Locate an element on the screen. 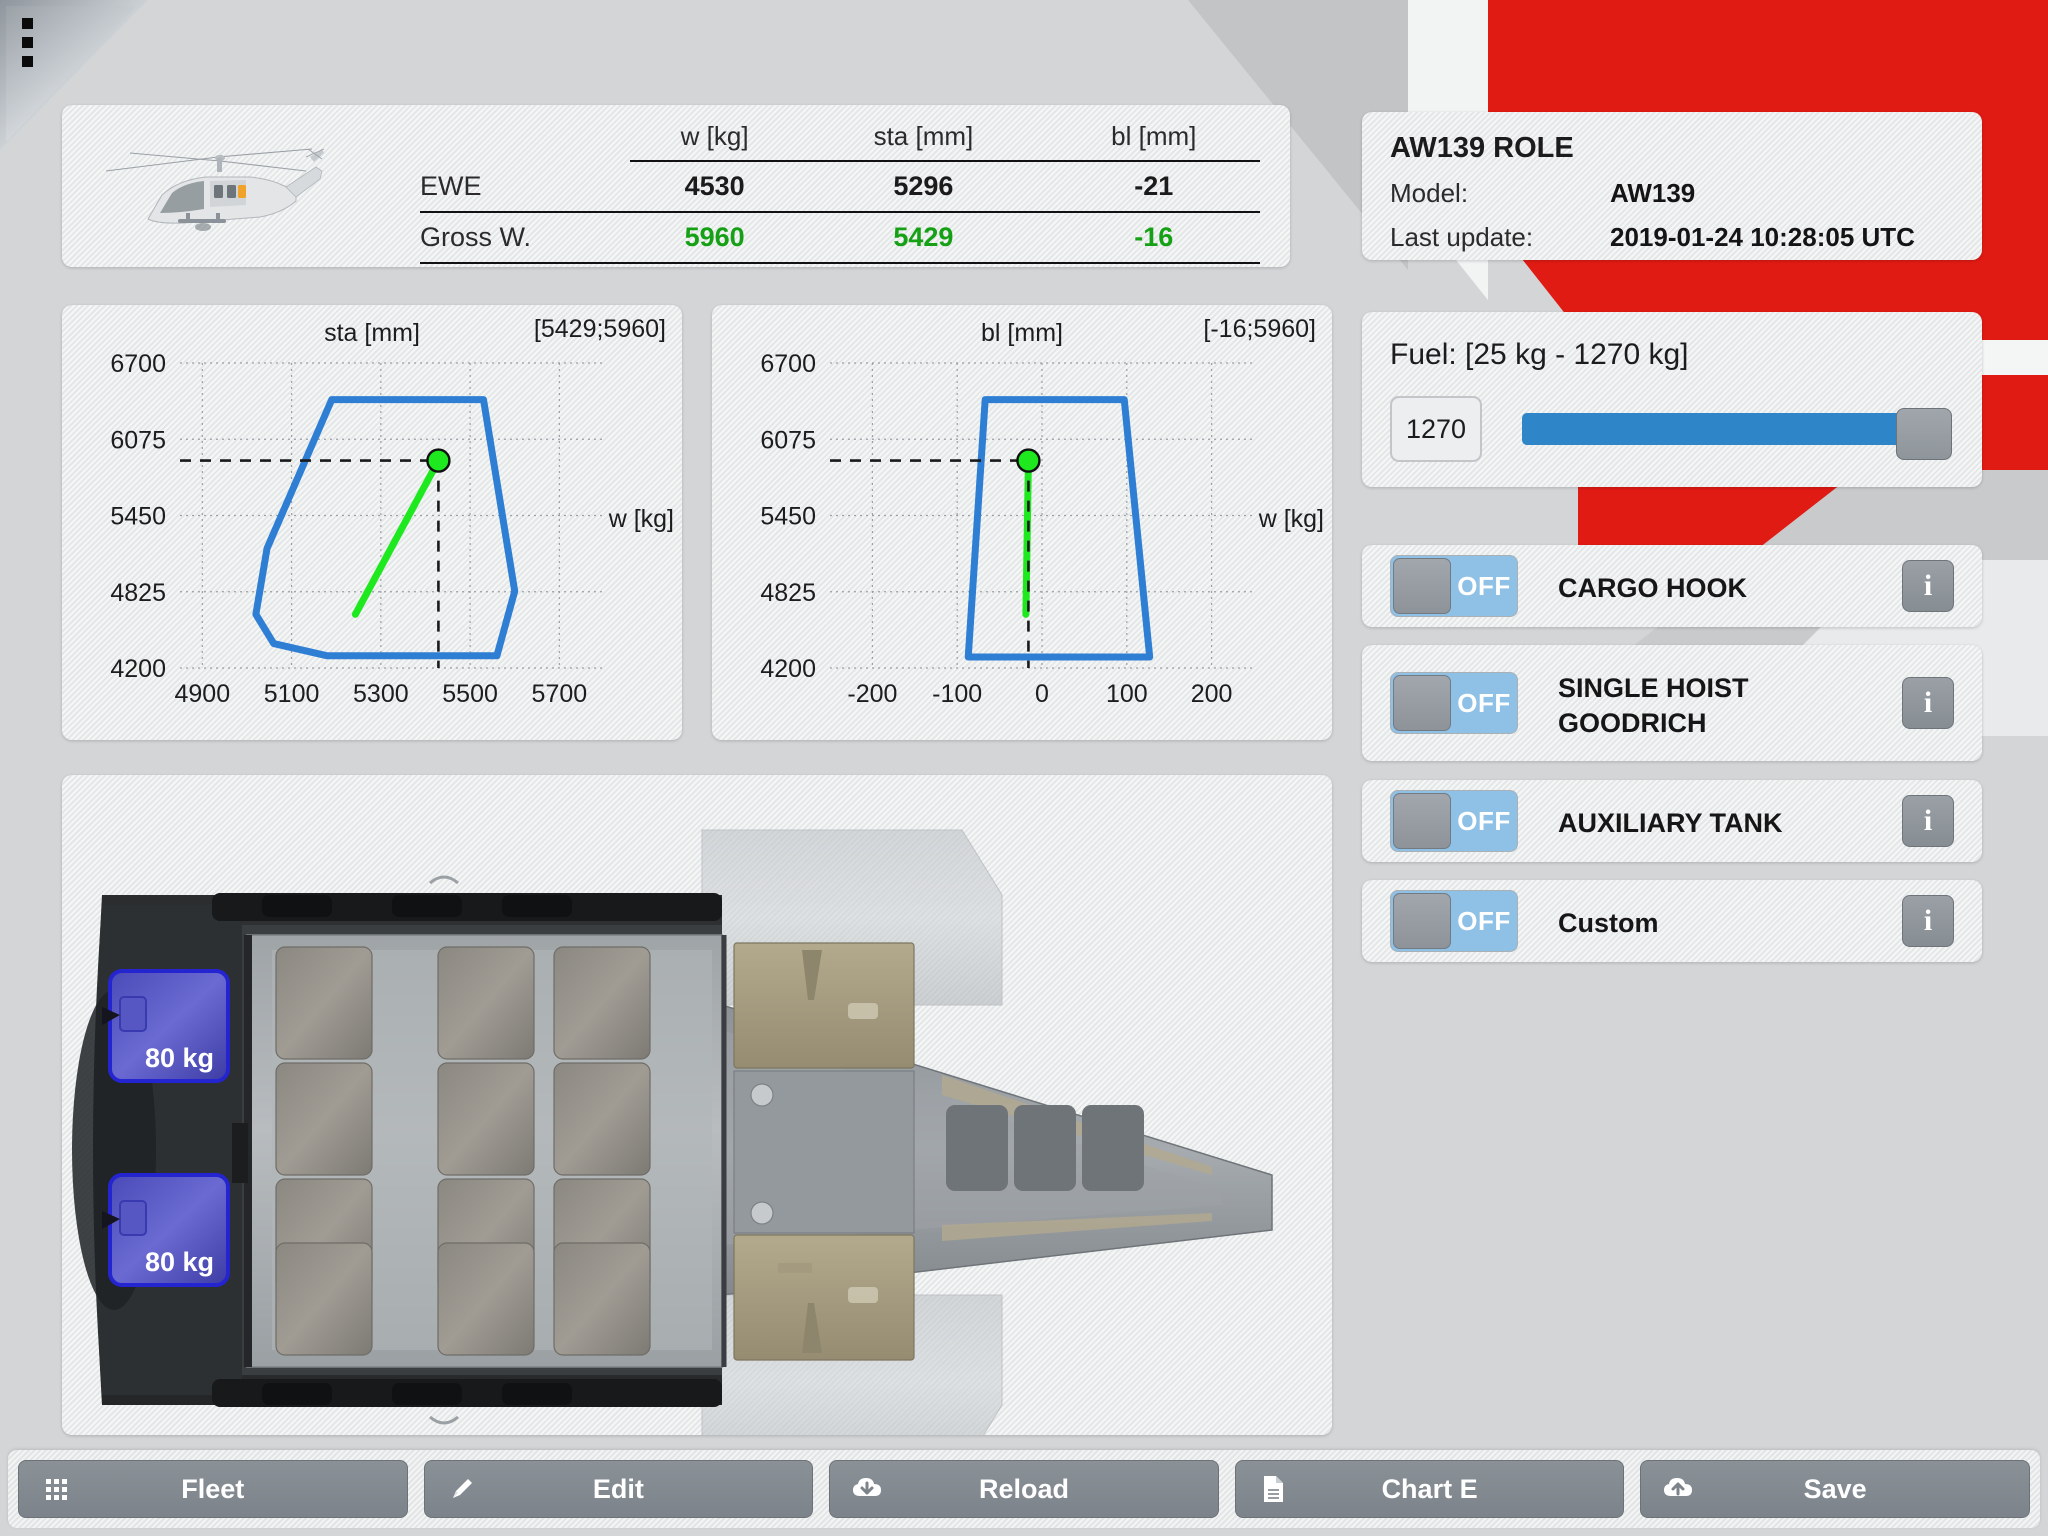  info-button-custom: i is located at coordinates (1928, 921).